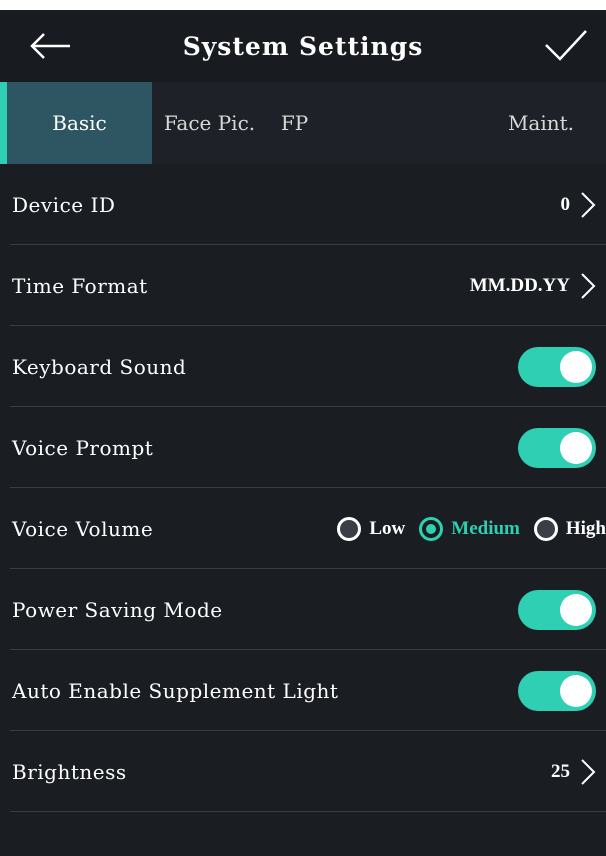 The height and width of the screenshot is (856, 606). Describe the element at coordinates (557, 447) in the screenshot. I see `voice-prompt-toggle` at that location.